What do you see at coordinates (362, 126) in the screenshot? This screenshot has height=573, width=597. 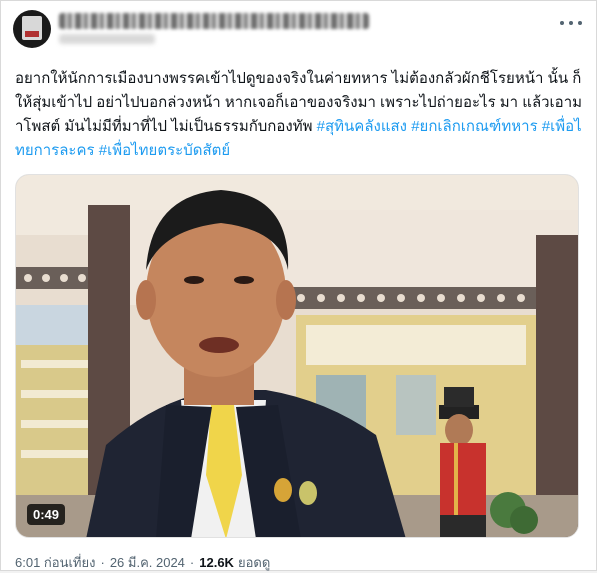 I see `hashtag-1: #สุทินคลังแสง` at bounding box center [362, 126].